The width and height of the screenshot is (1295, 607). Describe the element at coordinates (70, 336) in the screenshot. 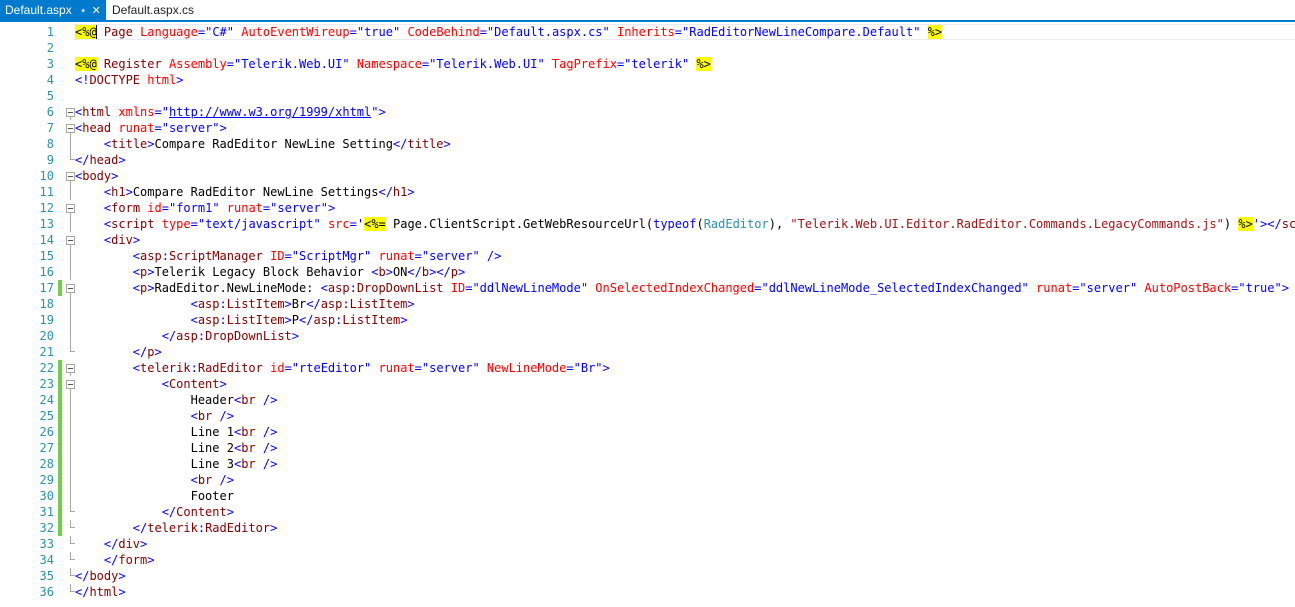

I see `outline-guide` at that location.